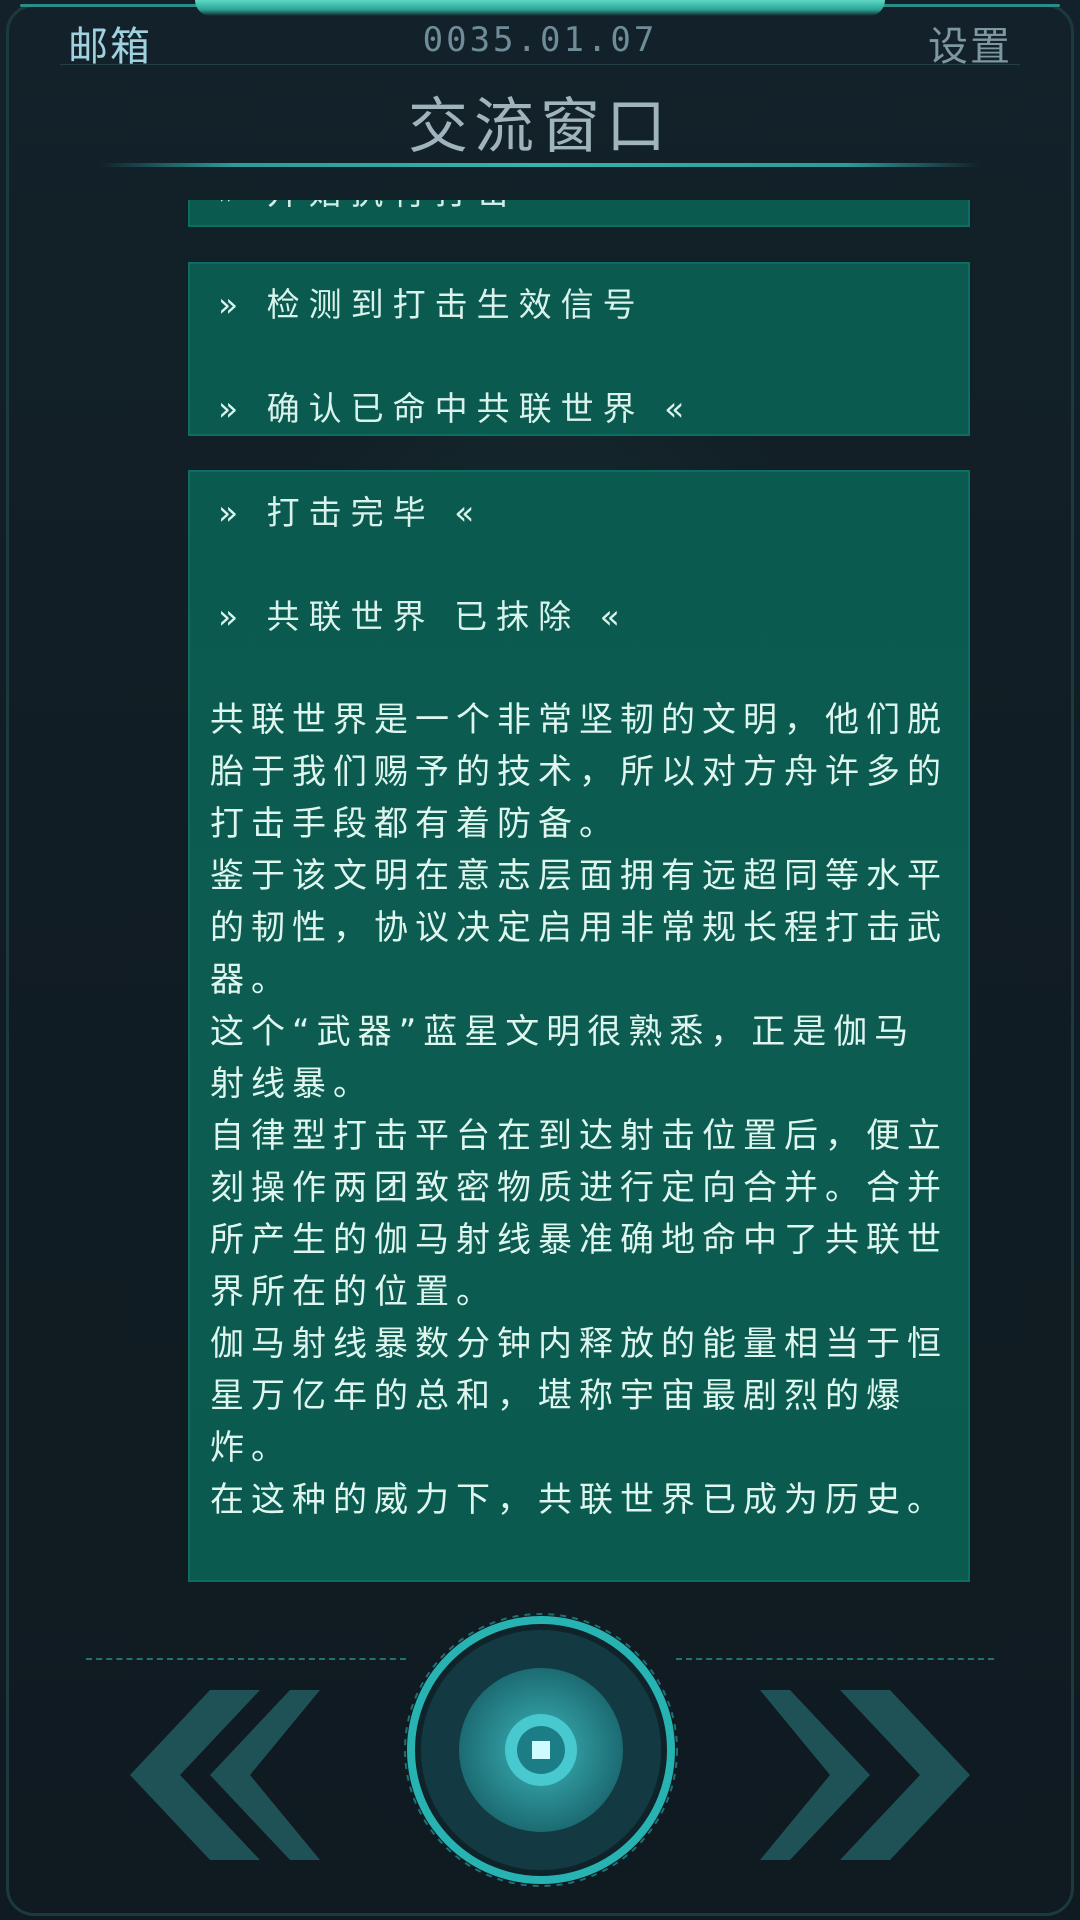 This screenshot has width=1080, height=1920. Describe the element at coordinates (246, 1659) in the screenshot. I see `control-dash-left` at that location.